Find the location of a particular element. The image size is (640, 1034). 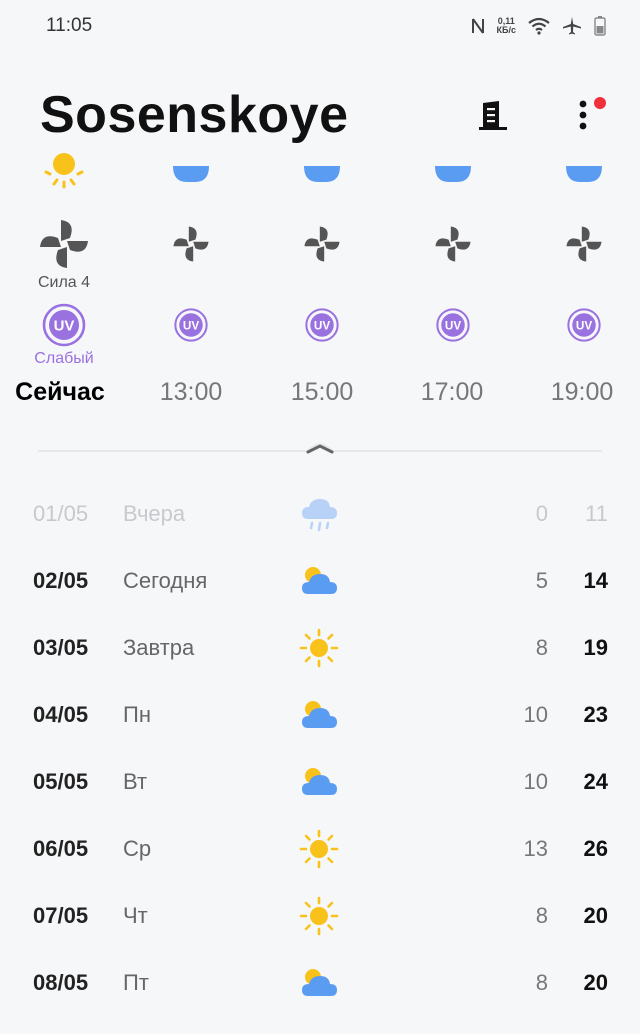

collapse-handle is located at coordinates (320, 446).